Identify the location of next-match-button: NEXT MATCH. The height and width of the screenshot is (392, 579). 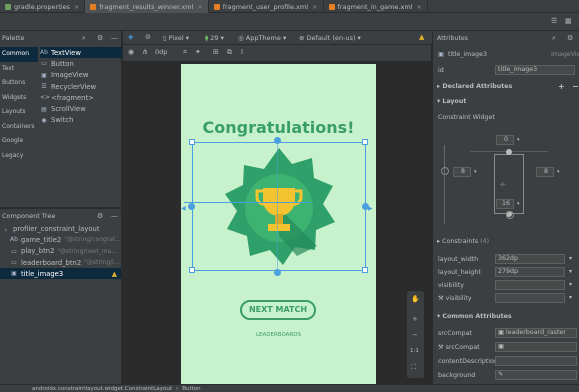
(278, 310).